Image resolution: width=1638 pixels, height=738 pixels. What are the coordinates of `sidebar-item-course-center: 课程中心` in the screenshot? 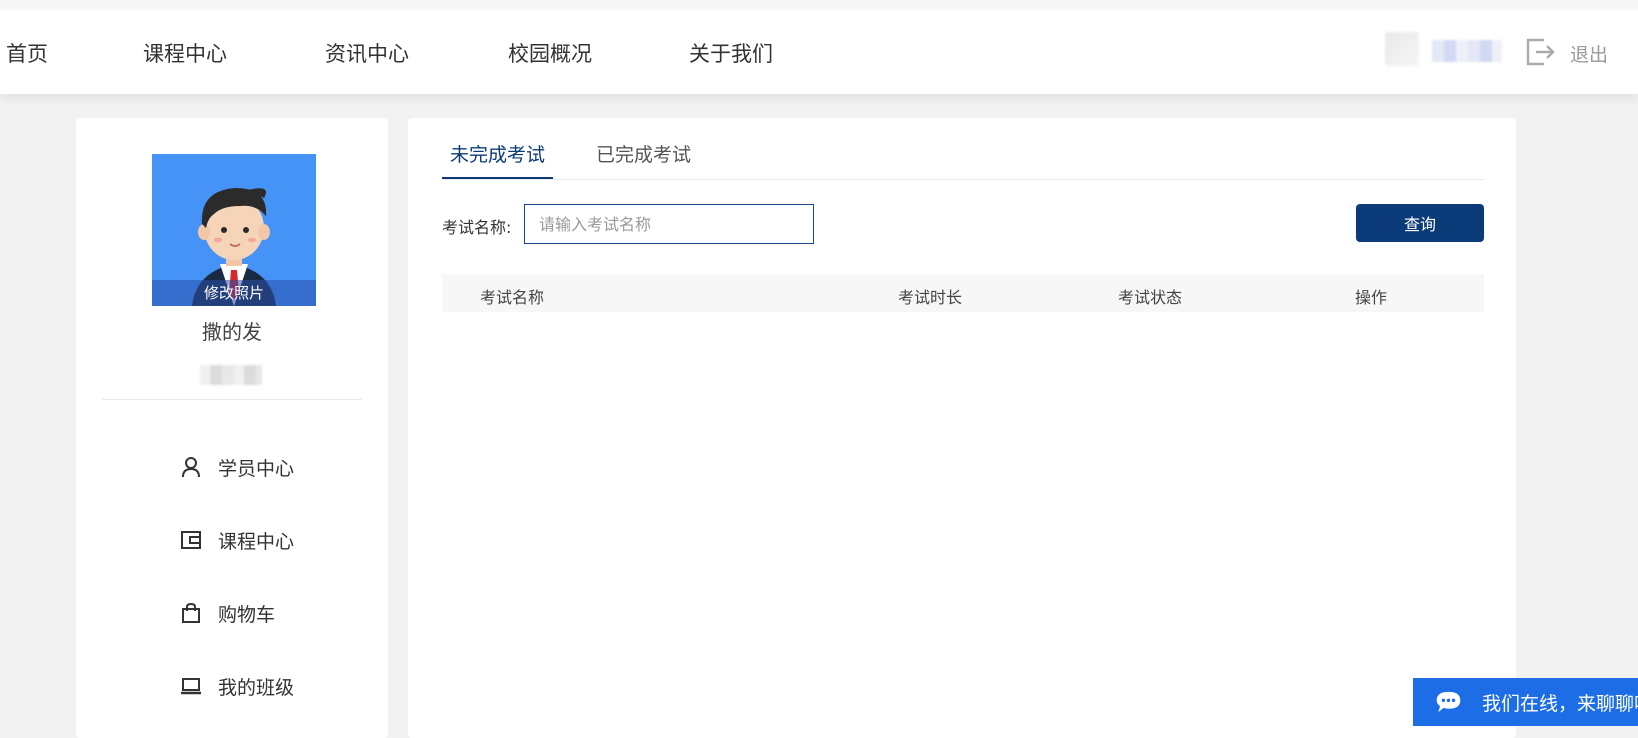 It's located at (237, 540).